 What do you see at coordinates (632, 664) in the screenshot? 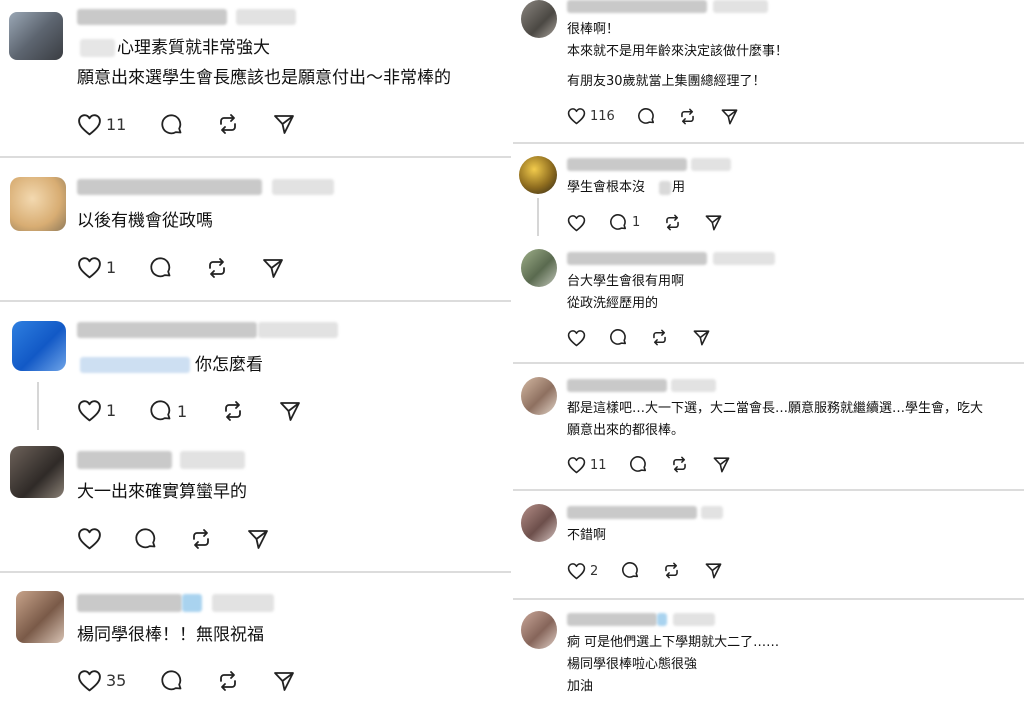
I see `comment-text-line: 楊同學很棒啦心態很強` at bounding box center [632, 664].